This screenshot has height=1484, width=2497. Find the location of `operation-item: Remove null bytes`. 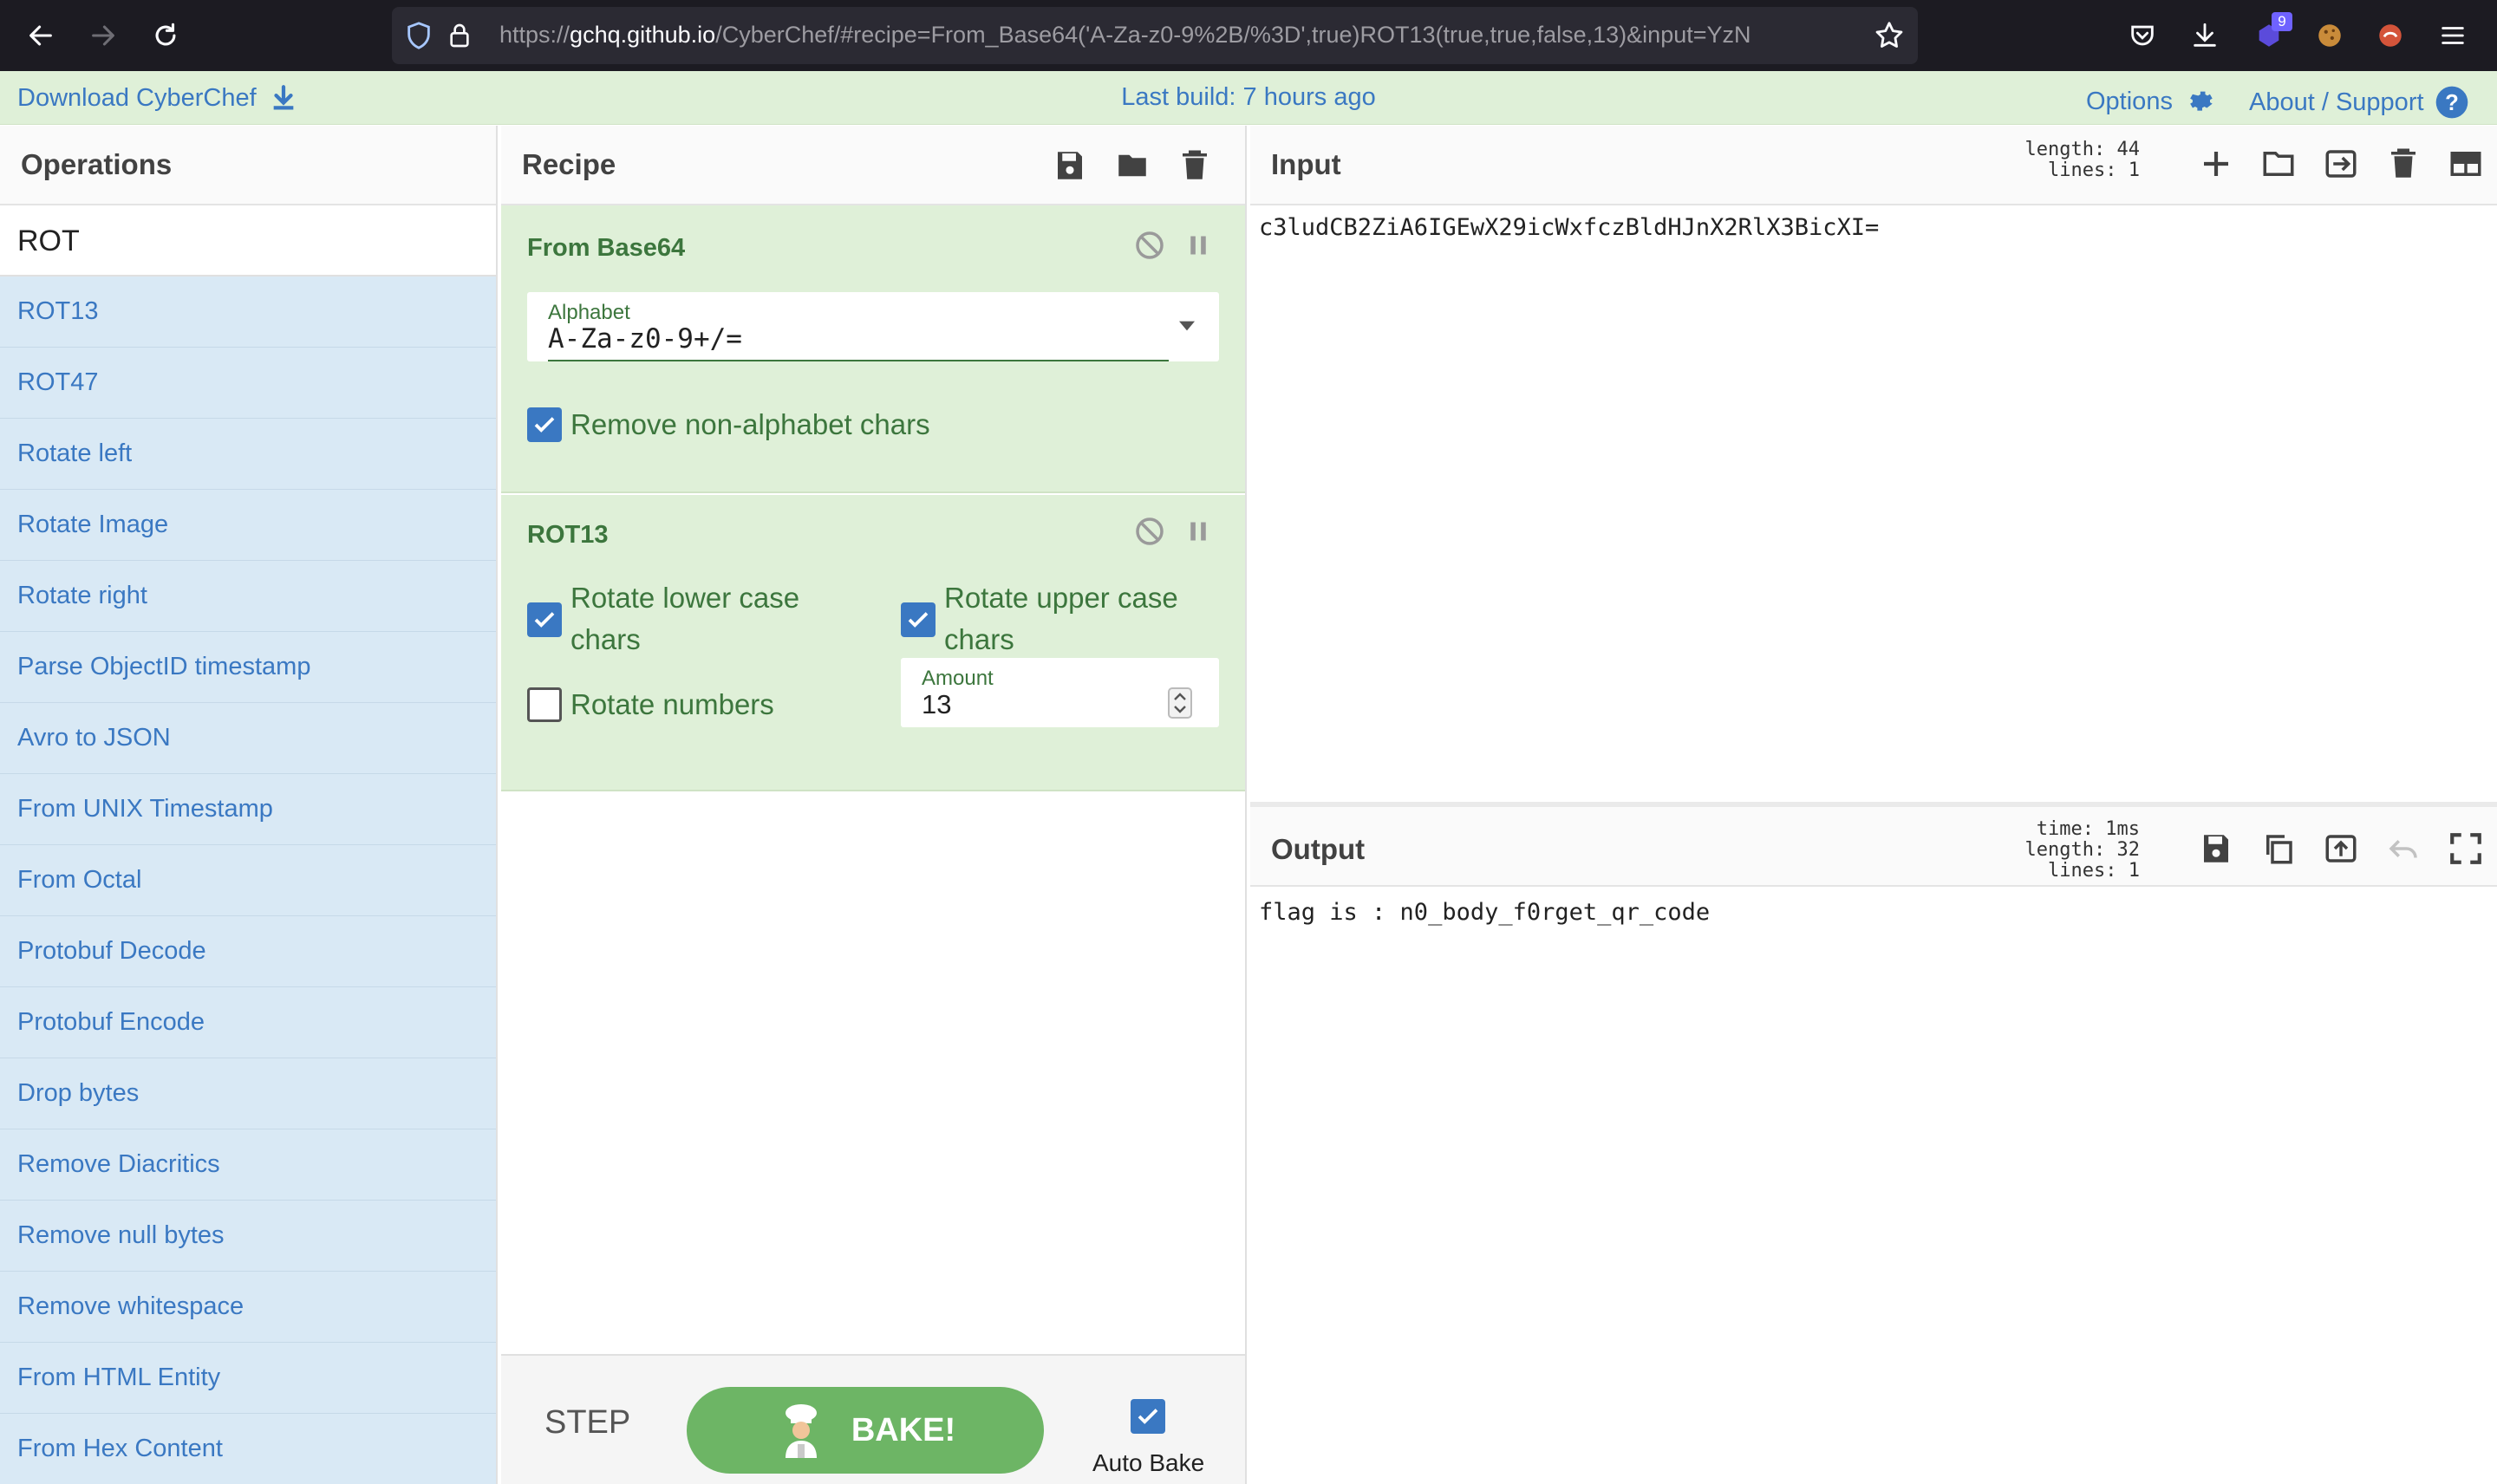

operation-item: Remove null bytes is located at coordinates (248, 1236).